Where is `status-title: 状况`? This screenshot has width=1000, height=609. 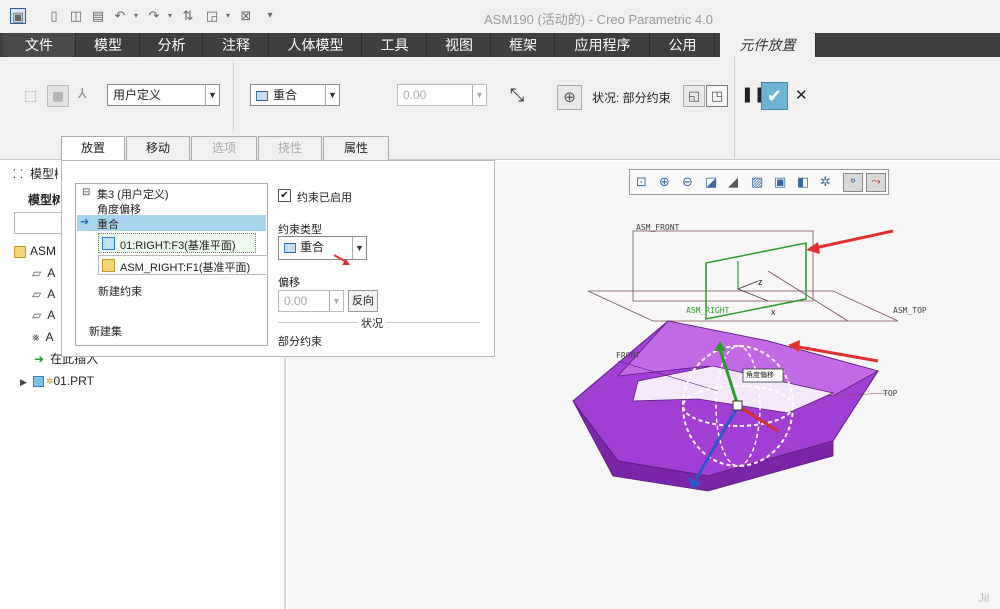
status-title: 状况 is located at coordinates (372, 323).